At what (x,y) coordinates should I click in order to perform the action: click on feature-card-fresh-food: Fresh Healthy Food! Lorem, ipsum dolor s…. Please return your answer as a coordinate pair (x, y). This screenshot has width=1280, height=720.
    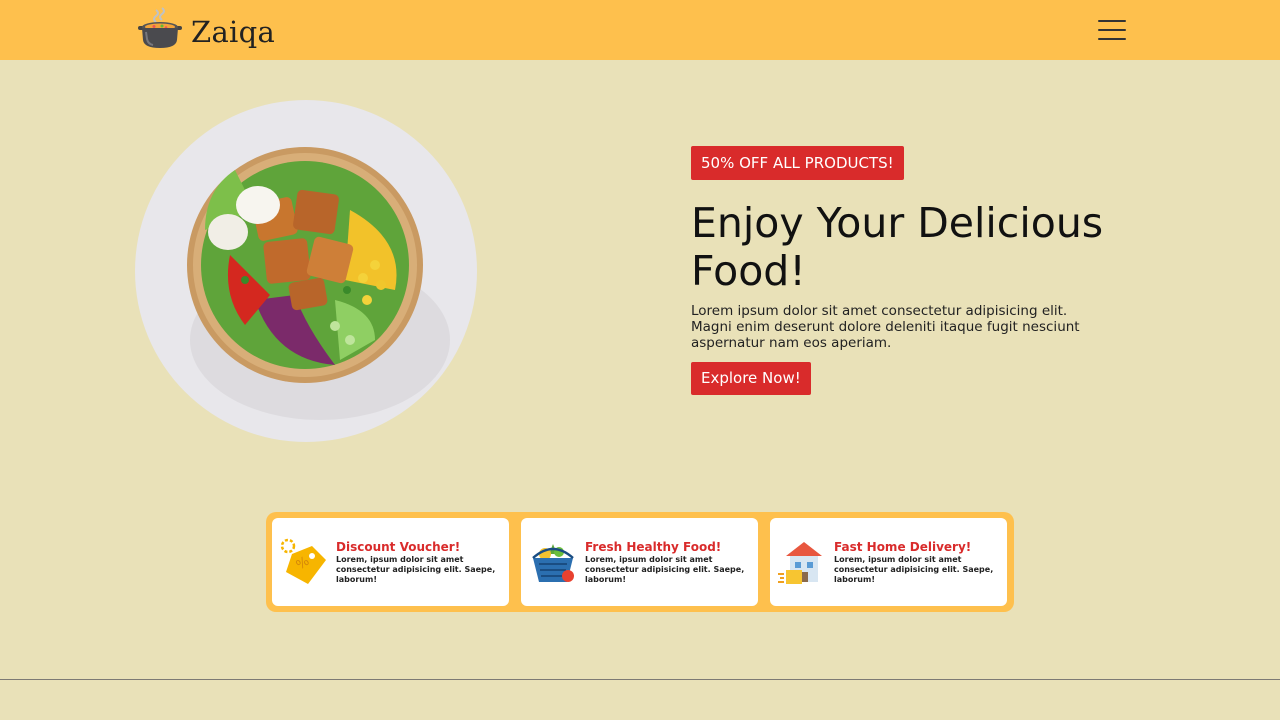
    Looking at the image, I should click on (639, 562).